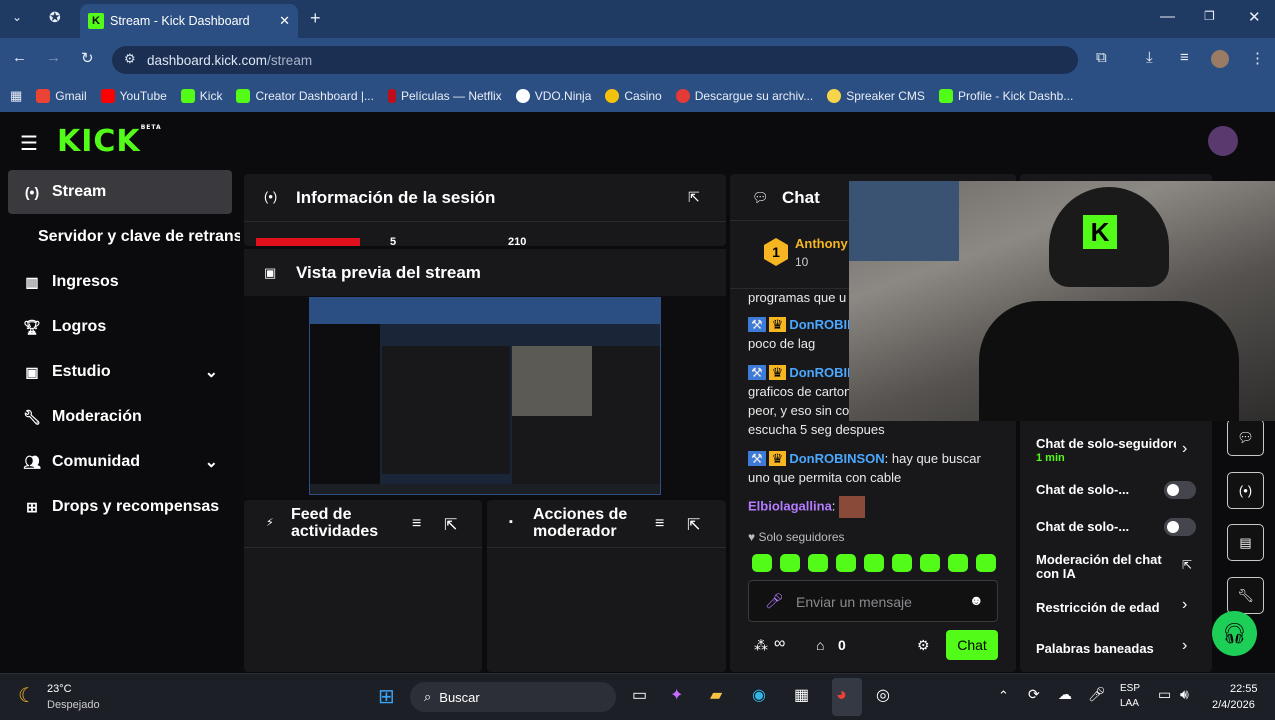 The width and height of the screenshot is (1275, 720). What do you see at coordinates (883, 695) in the screenshot?
I see `obs-icon: ◎` at bounding box center [883, 695].